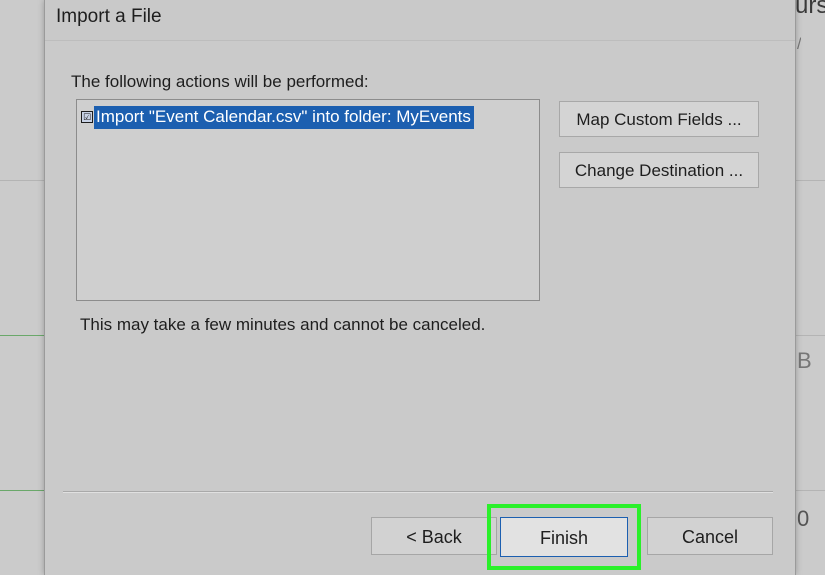 The height and width of the screenshot is (575, 825). What do you see at coordinates (810, 9) in the screenshot?
I see `background-header-text: urs` at bounding box center [810, 9].